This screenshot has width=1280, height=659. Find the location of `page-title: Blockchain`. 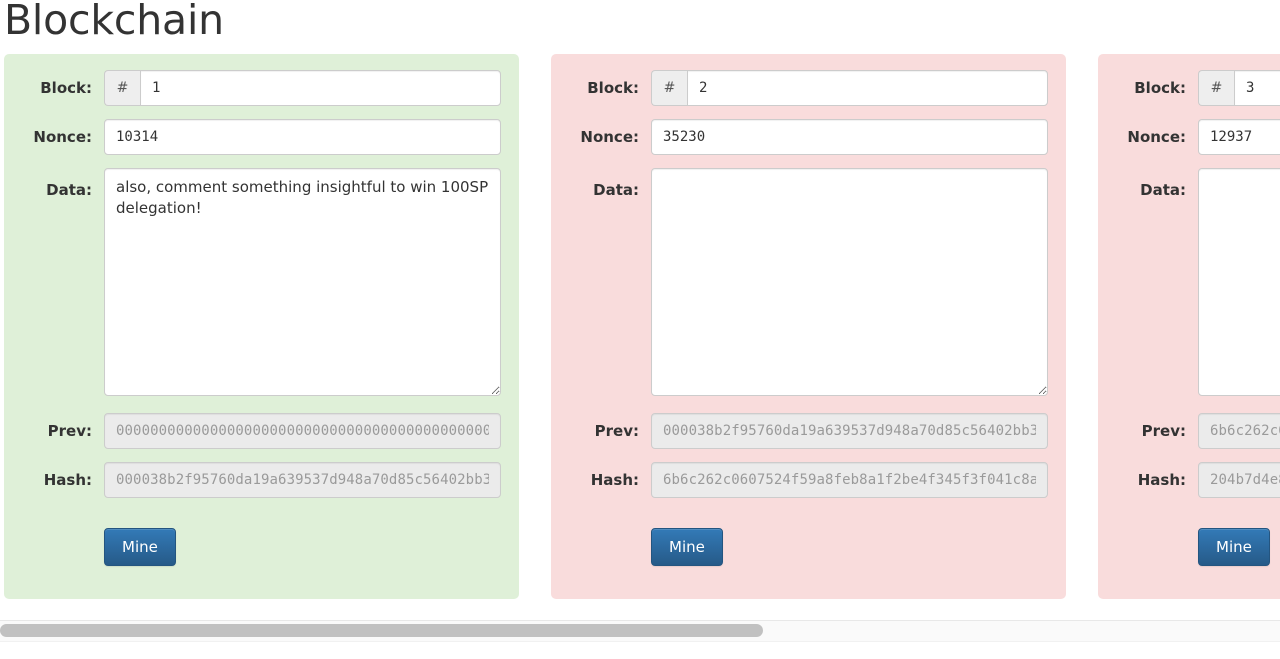

page-title: Blockchain is located at coordinates (114, 22).